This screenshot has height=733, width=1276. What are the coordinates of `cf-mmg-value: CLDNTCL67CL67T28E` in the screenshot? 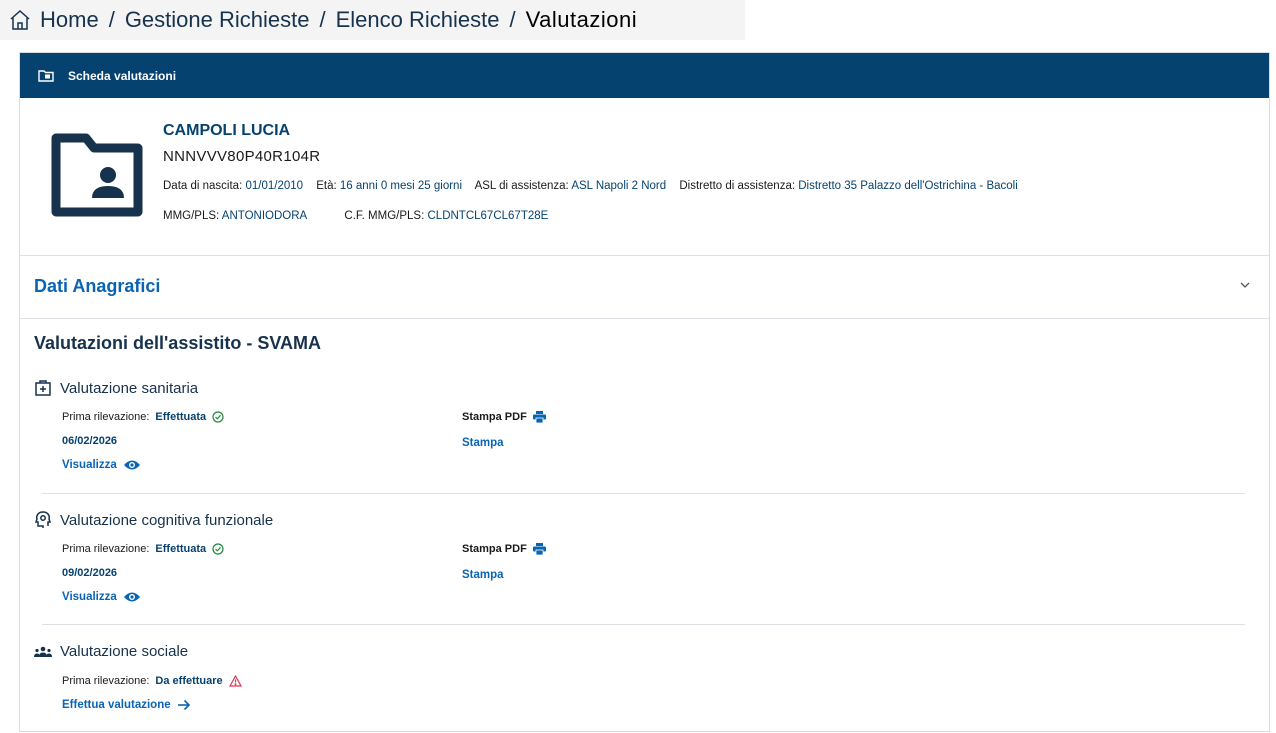 It's located at (488, 216).